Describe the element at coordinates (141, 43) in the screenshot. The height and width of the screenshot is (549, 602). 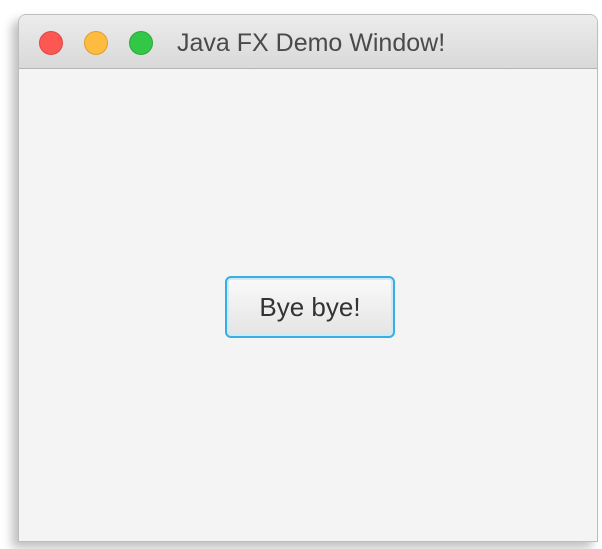
I see `maximize-icon` at that location.